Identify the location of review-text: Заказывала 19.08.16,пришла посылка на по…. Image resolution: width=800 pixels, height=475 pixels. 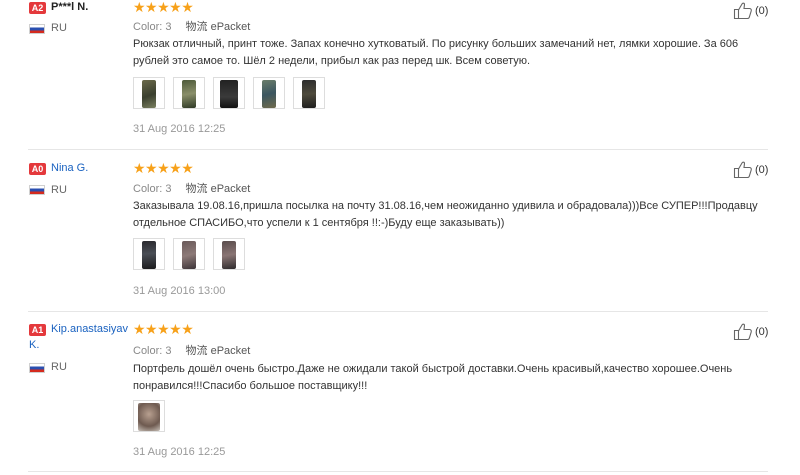
(445, 214).